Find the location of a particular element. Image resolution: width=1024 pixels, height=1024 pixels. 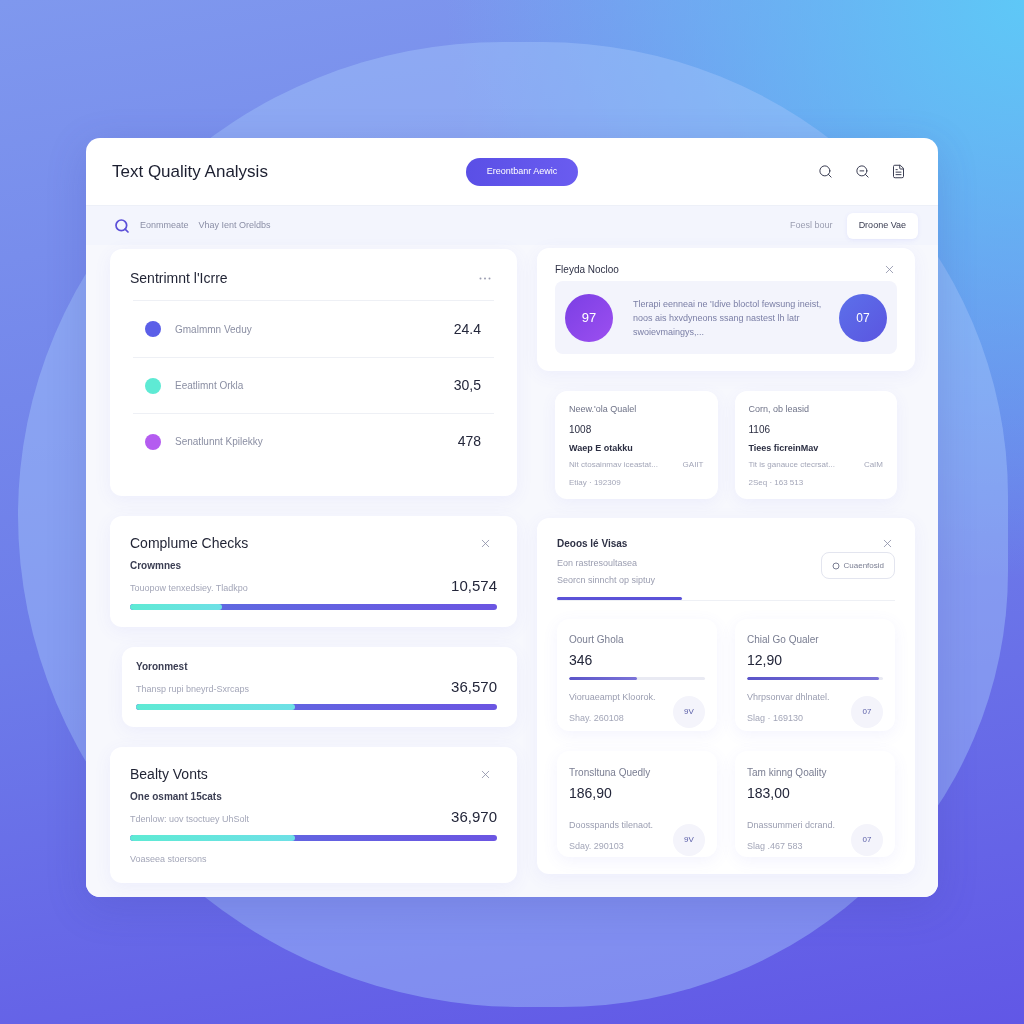

item-description: Tdenlow: uov tsoctuey UhSolt is located at coordinates (190, 819).